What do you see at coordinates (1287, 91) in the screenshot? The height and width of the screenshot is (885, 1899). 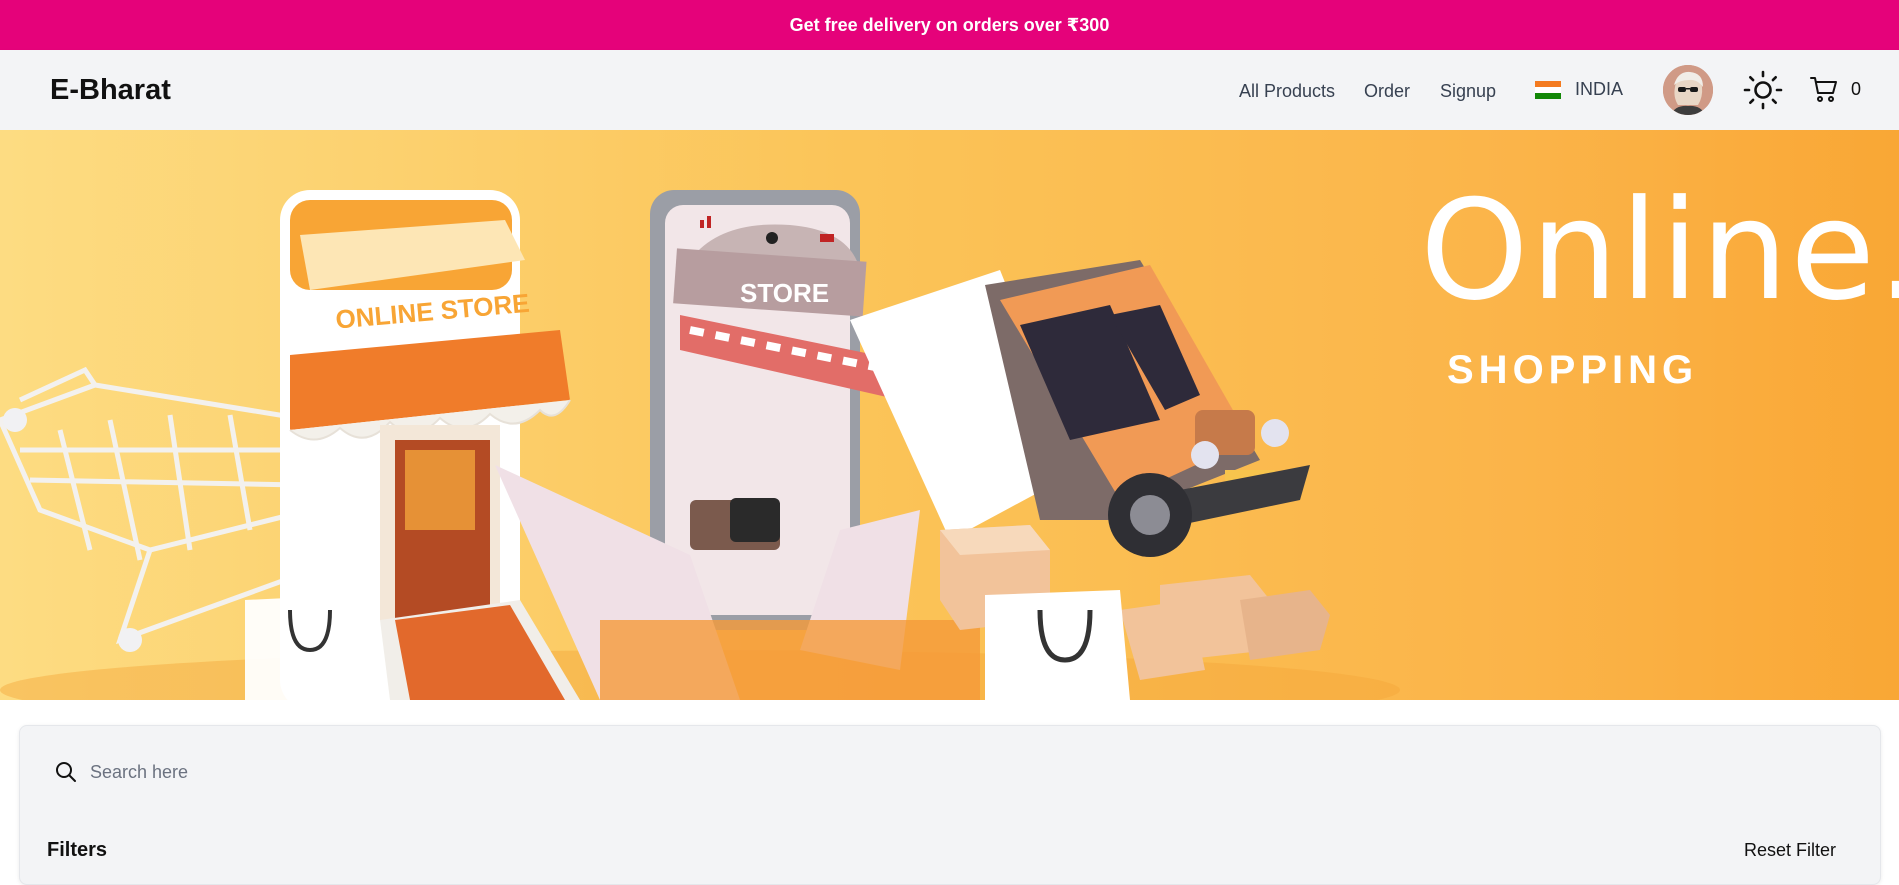 I see `nav-link-all-products: All Products` at bounding box center [1287, 91].